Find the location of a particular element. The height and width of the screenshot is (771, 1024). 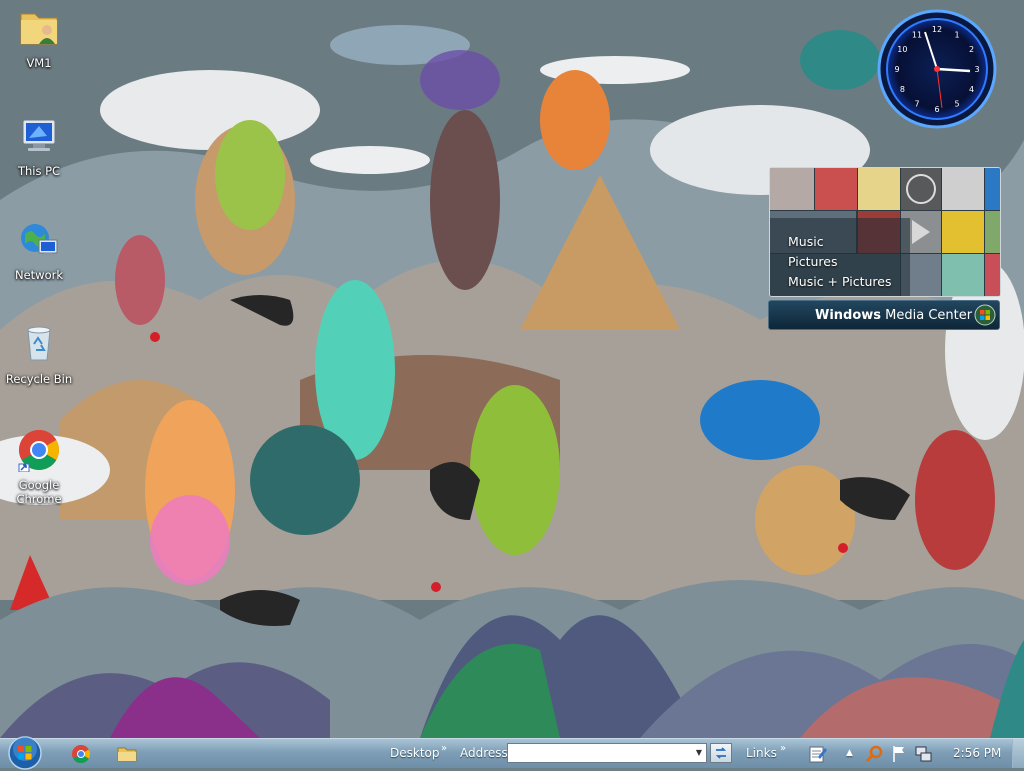

chrome-icon is located at coordinates (38, 451).